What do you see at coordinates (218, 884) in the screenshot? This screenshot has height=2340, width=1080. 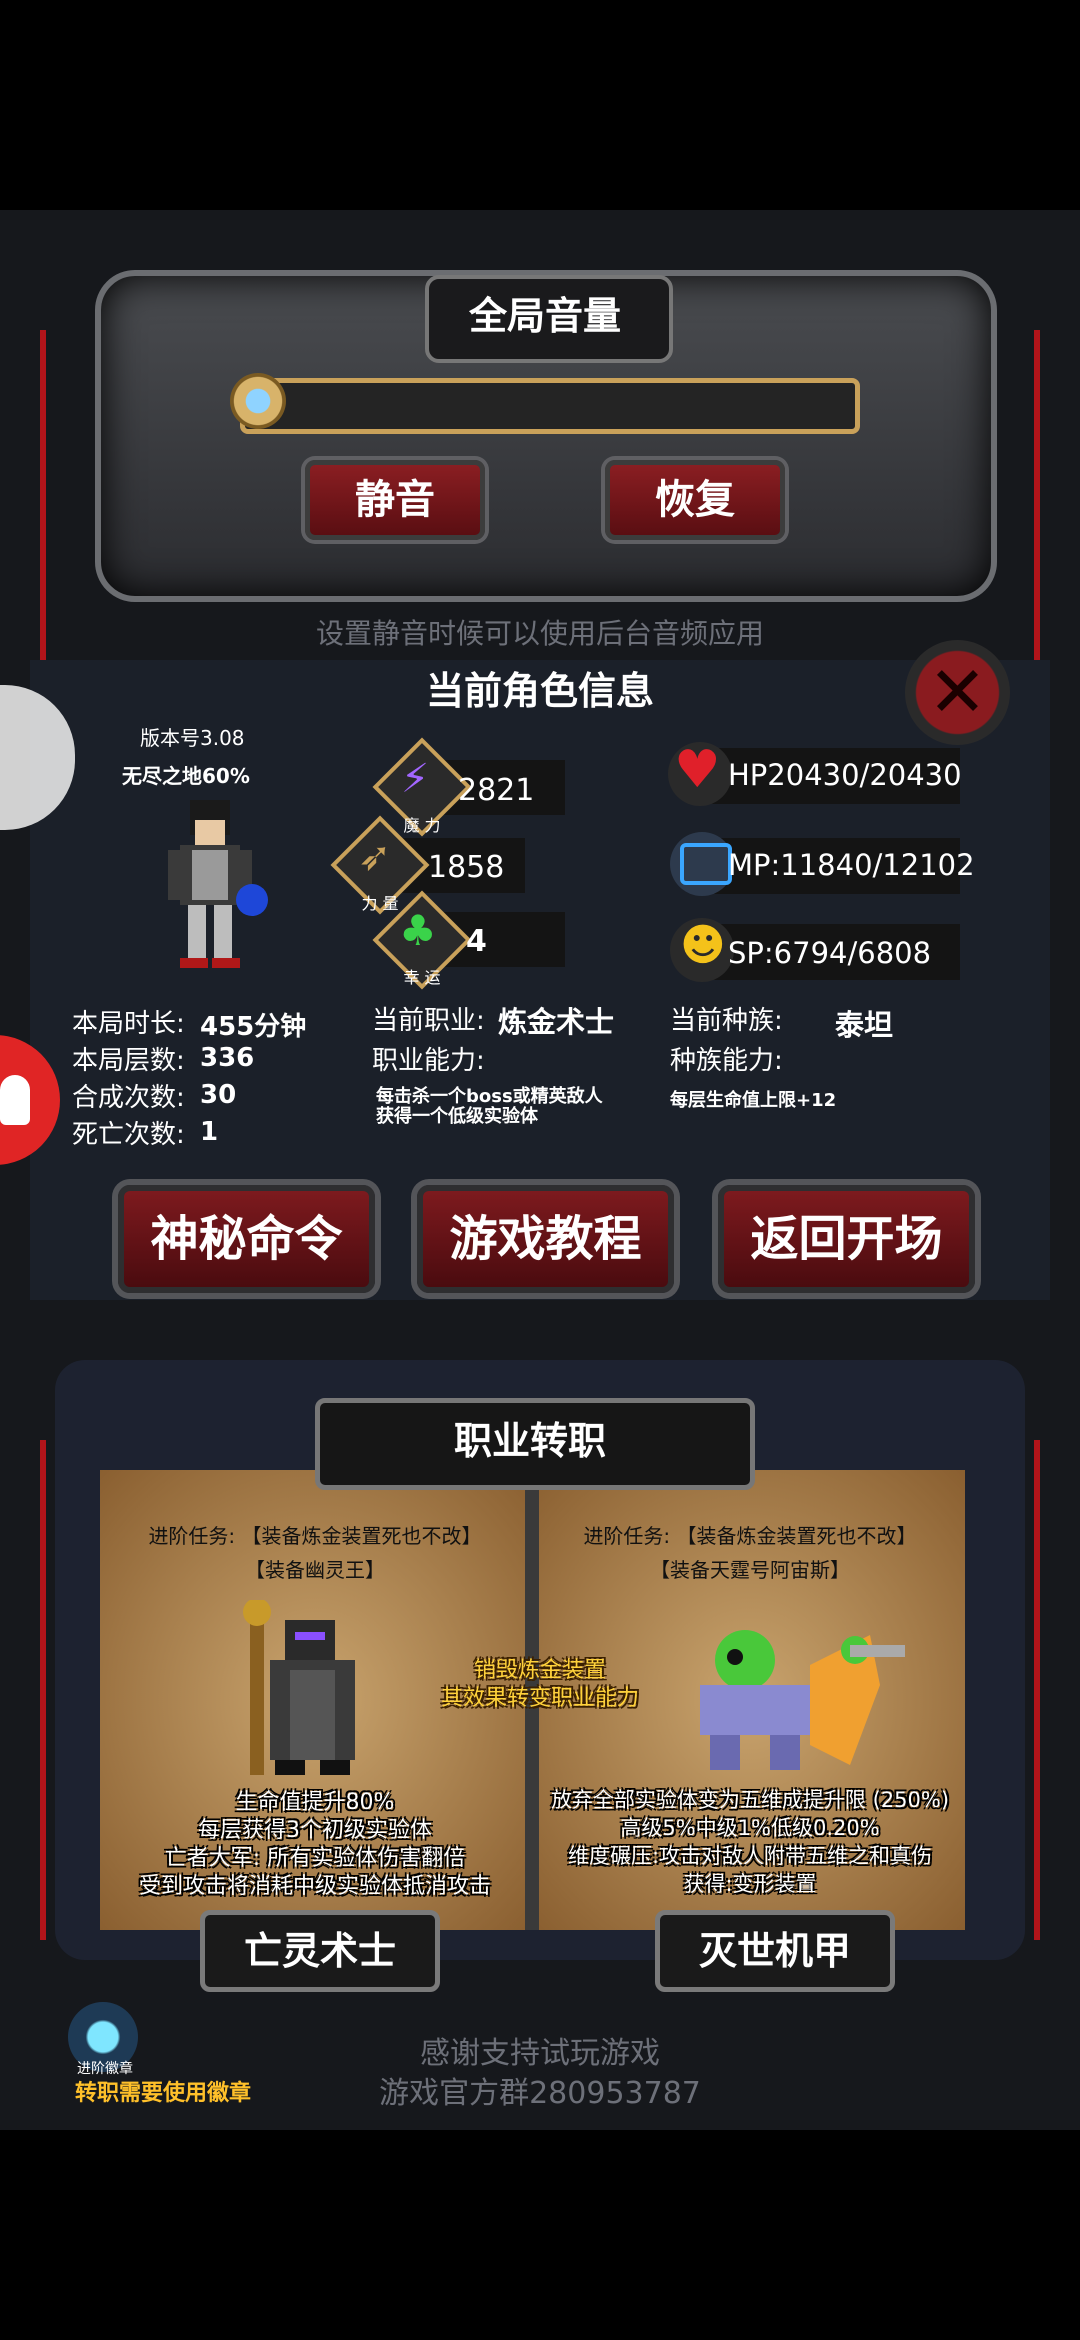 I see `hero-sprite` at bounding box center [218, 884].